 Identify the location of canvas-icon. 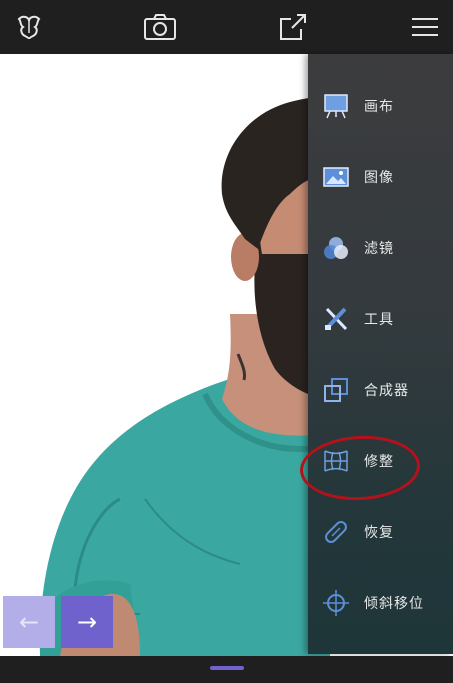
(336, 106).